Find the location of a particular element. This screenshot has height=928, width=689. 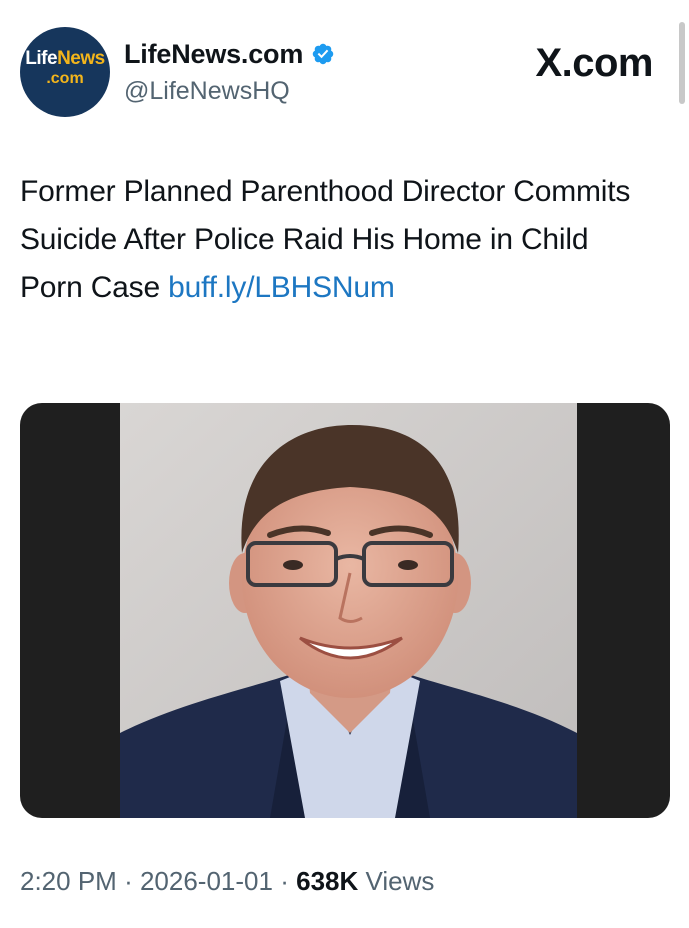

views-label: Views is located at coordinates (400, 881).